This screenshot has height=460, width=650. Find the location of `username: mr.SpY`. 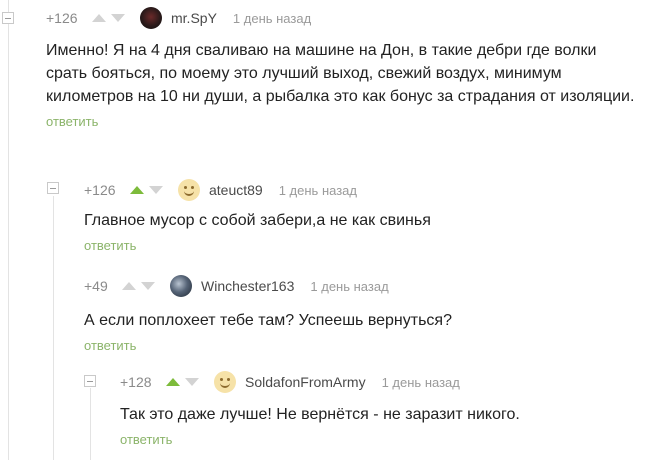

username: mr.SpY is located at coordinates (194, 18).